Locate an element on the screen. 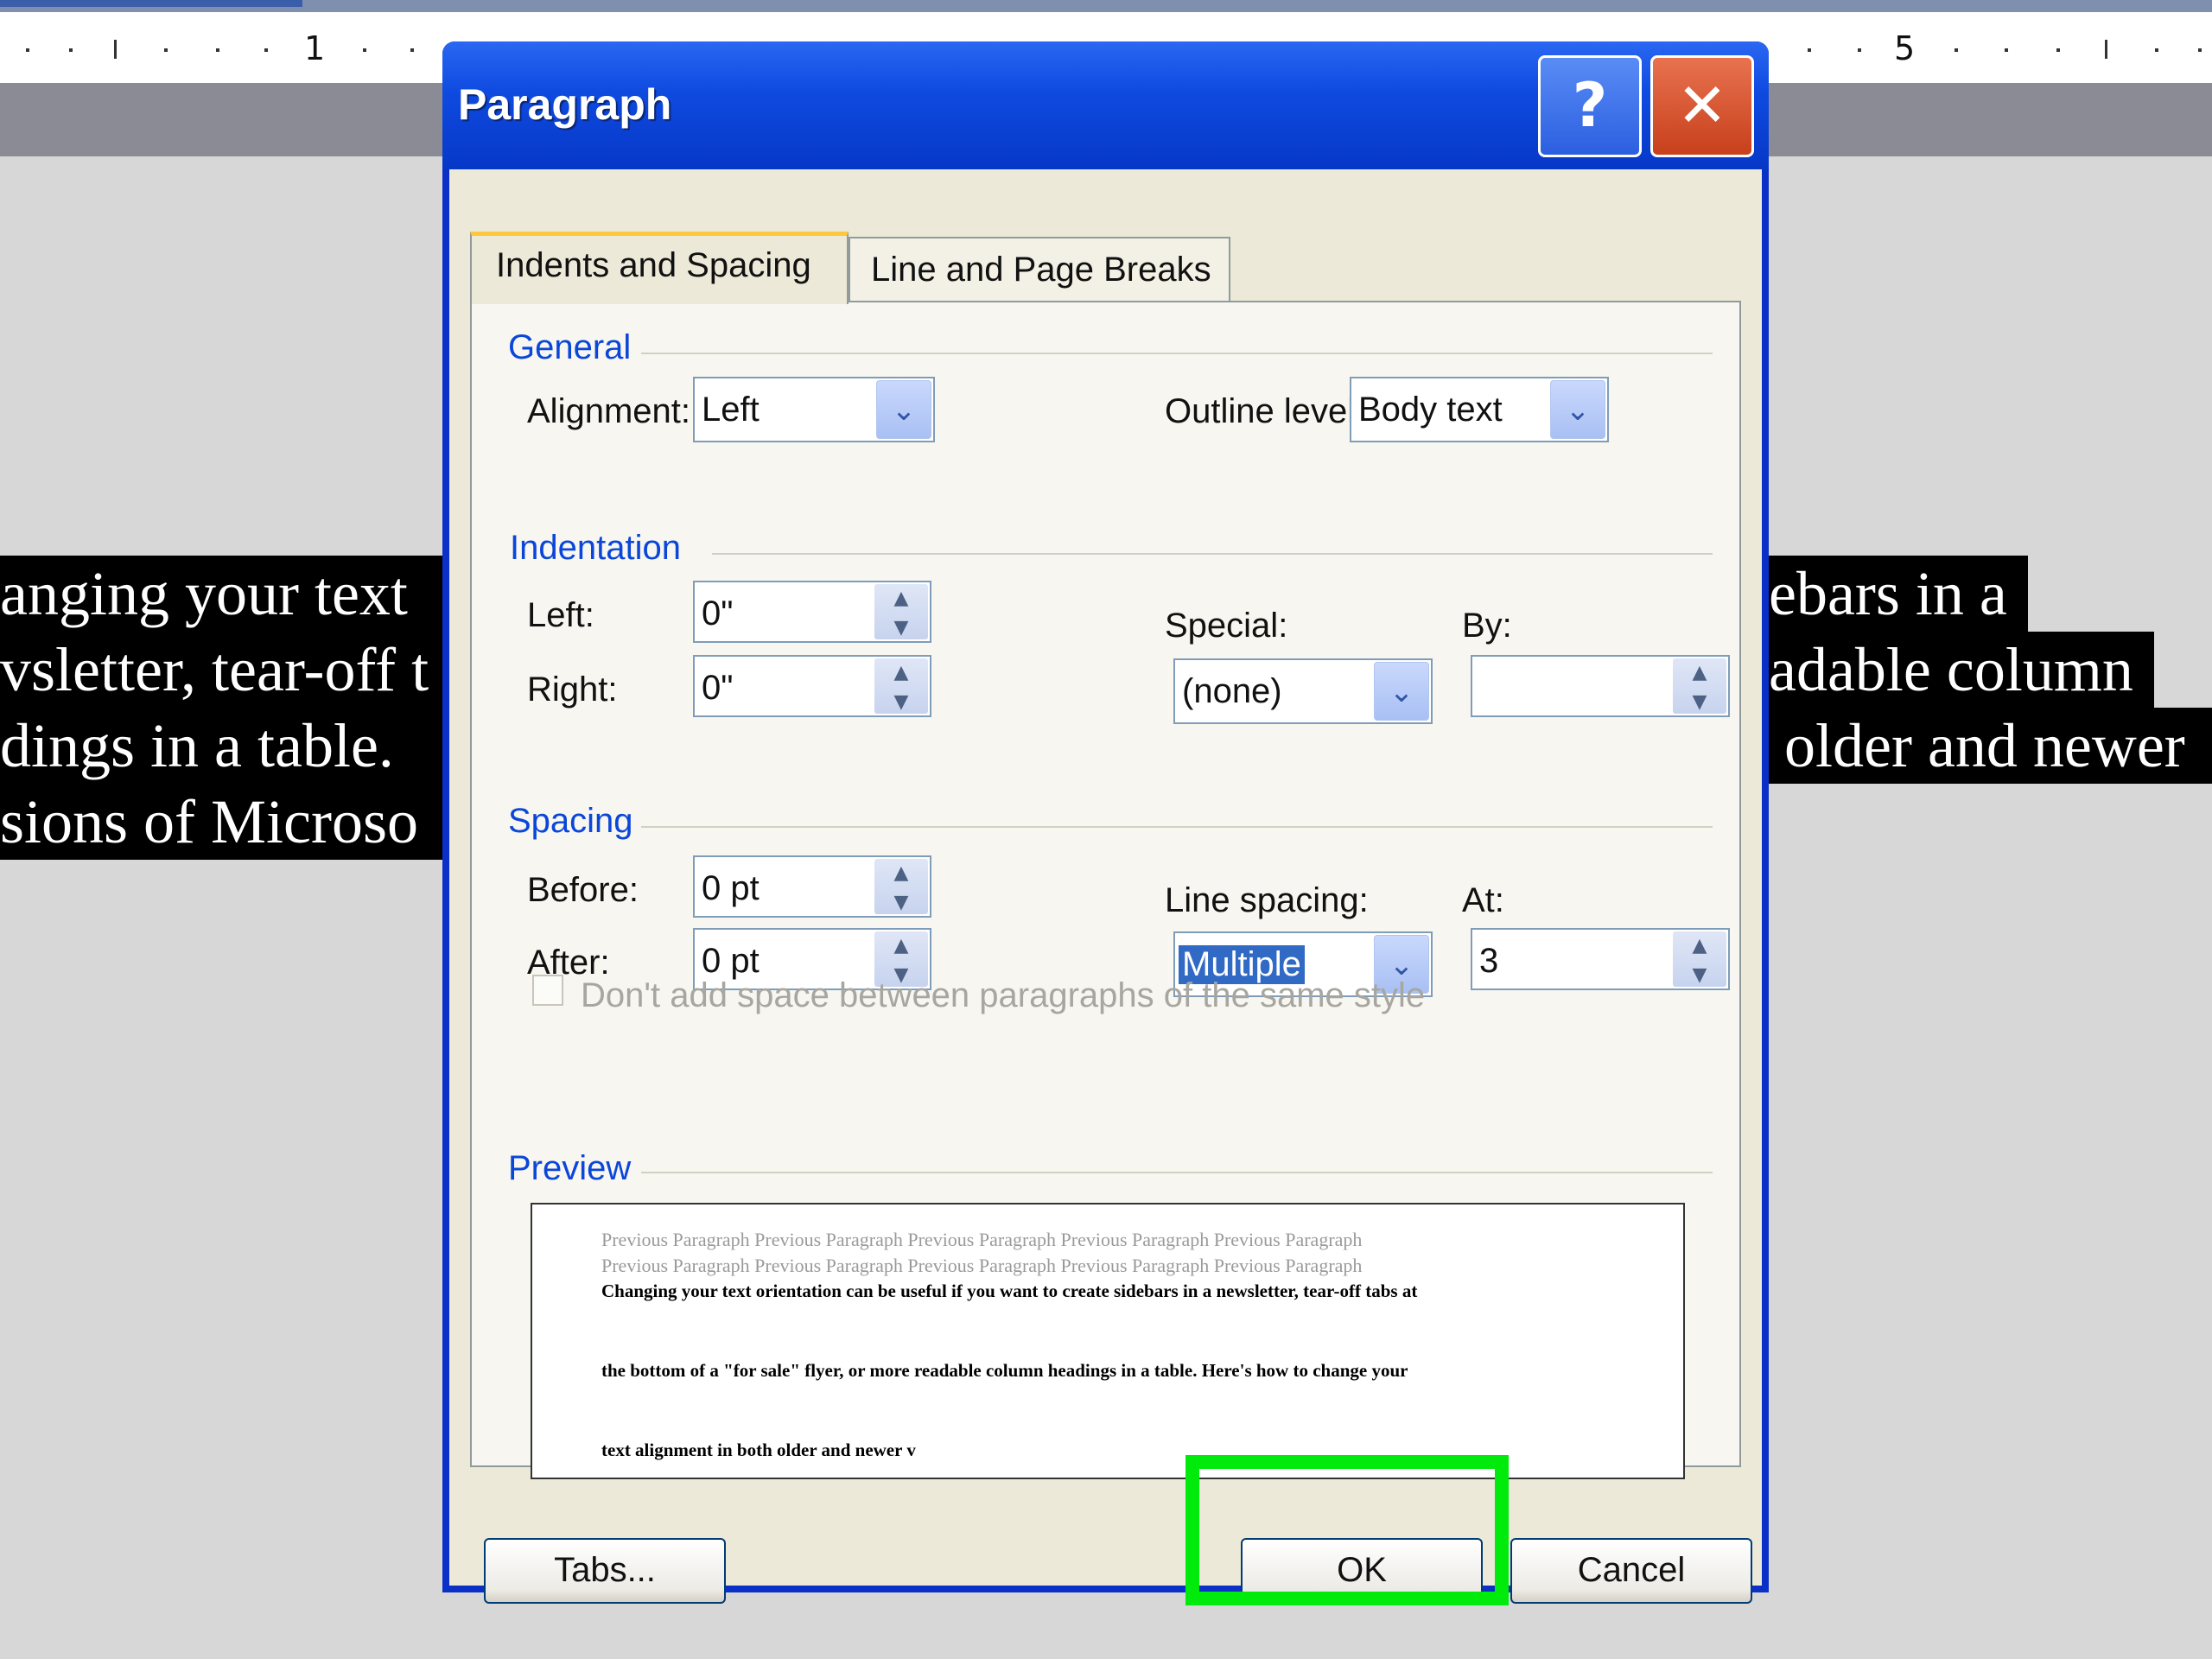  document-text-line: adable column is located at coordinates (1962, 670).